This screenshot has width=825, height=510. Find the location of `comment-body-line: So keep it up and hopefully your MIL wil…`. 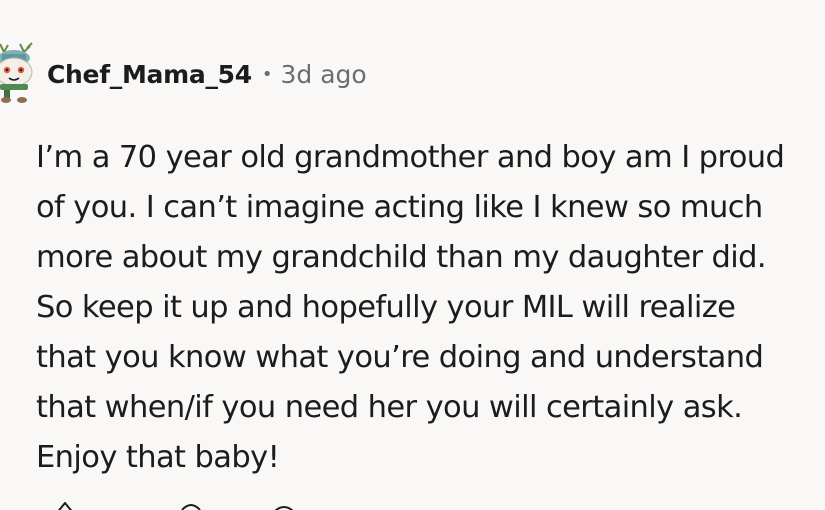

comment-body-line: So keep it up and hopefully your MIL wil… is located at coordinates (386, 307).